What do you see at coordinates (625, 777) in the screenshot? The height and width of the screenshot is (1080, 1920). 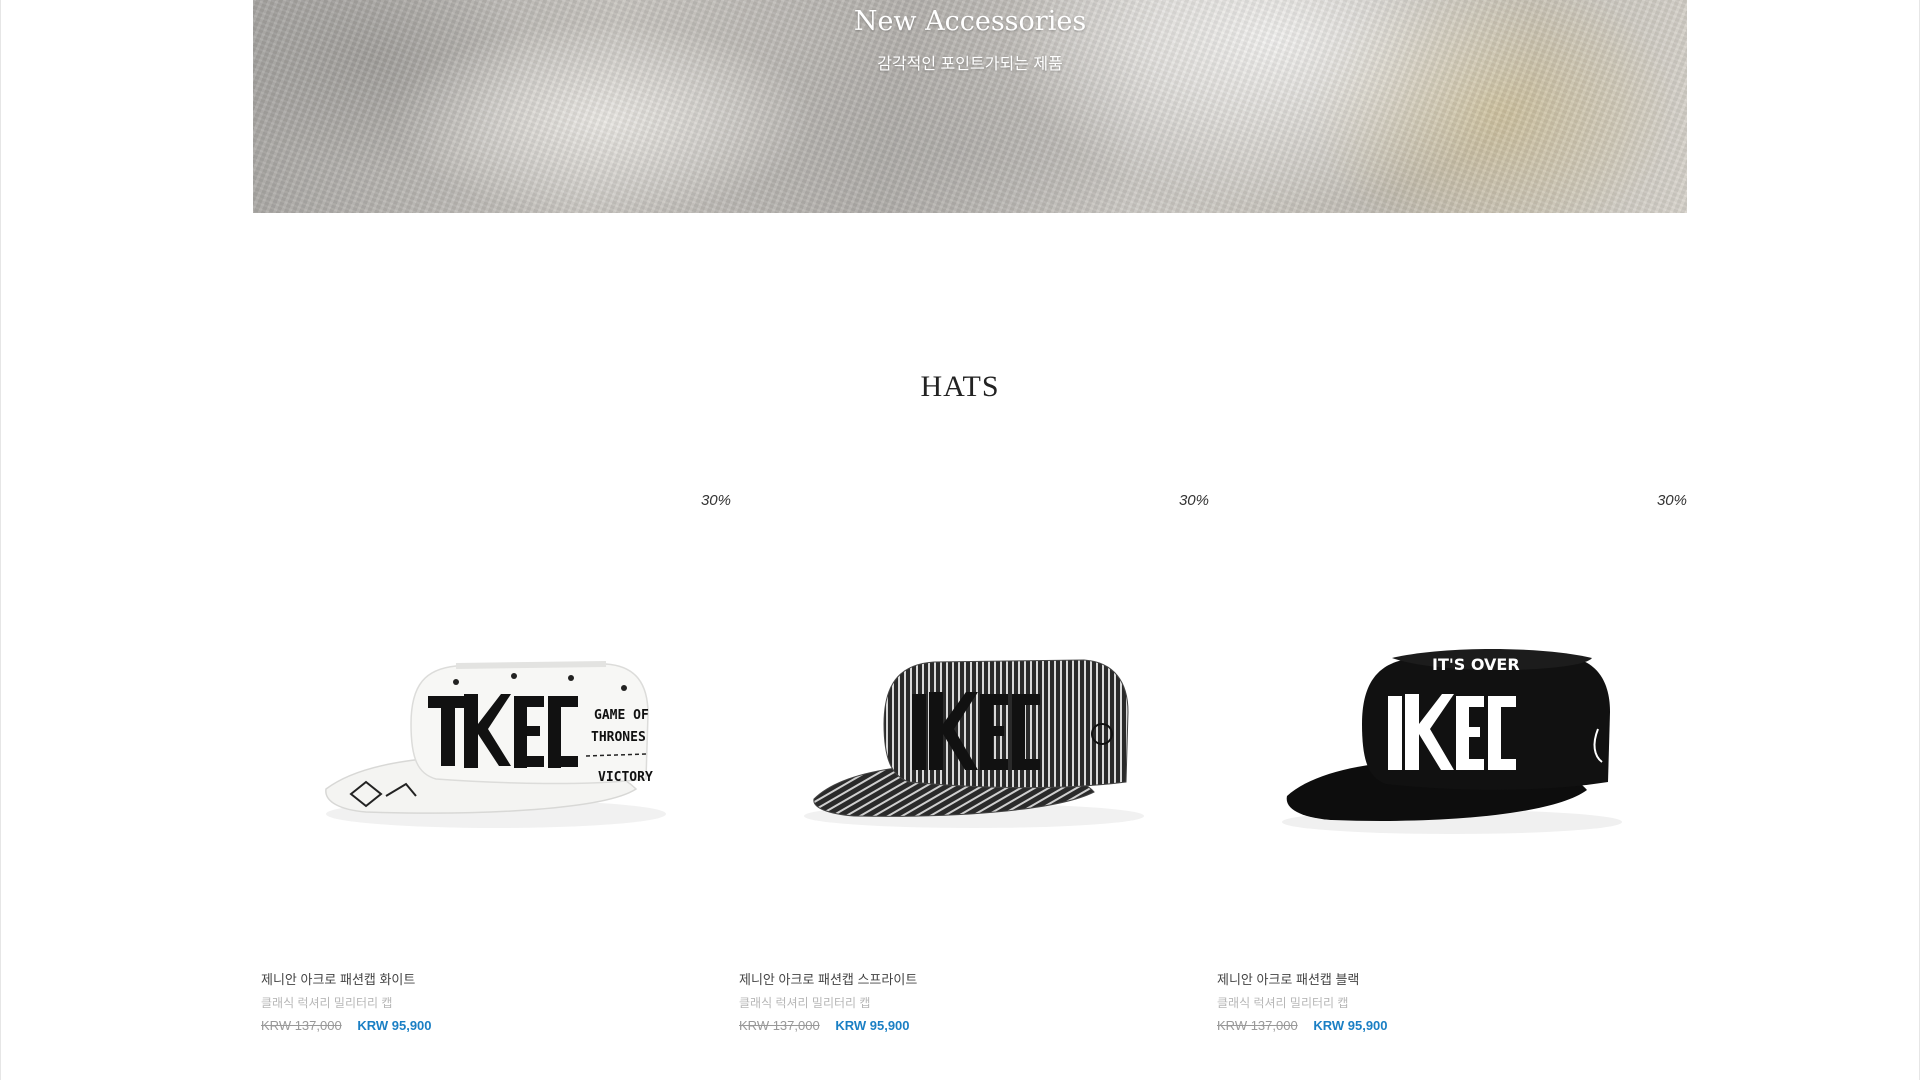 I see `hat-side-text-3: VICTORY` at bounding box center [625, 777].